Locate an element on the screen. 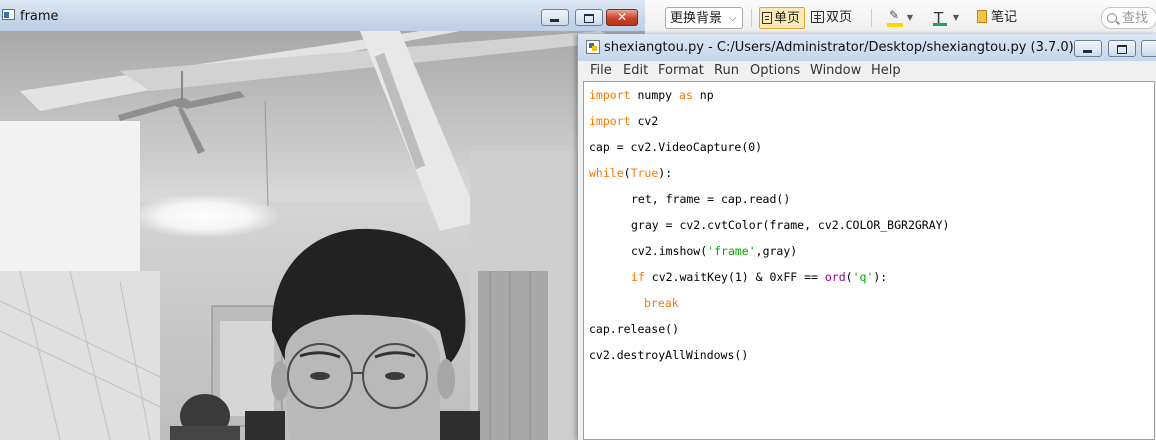 This screenshot has height=440, width=1156. menu-run: Run is located at coordinates (726, 70).